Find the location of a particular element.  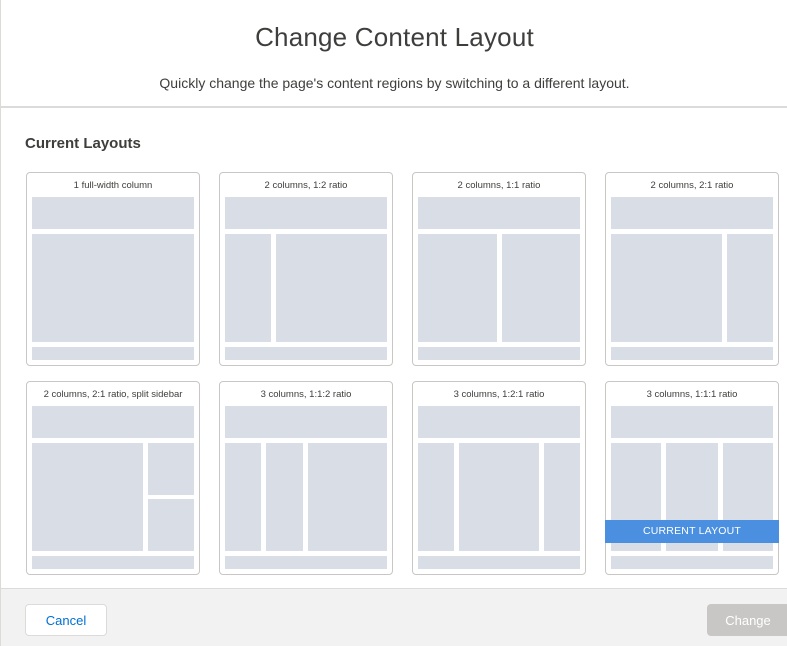

layout-card-3col-1-1-2: 3 columns, 1:1:2 ratio is located at coordinates (306, 478).